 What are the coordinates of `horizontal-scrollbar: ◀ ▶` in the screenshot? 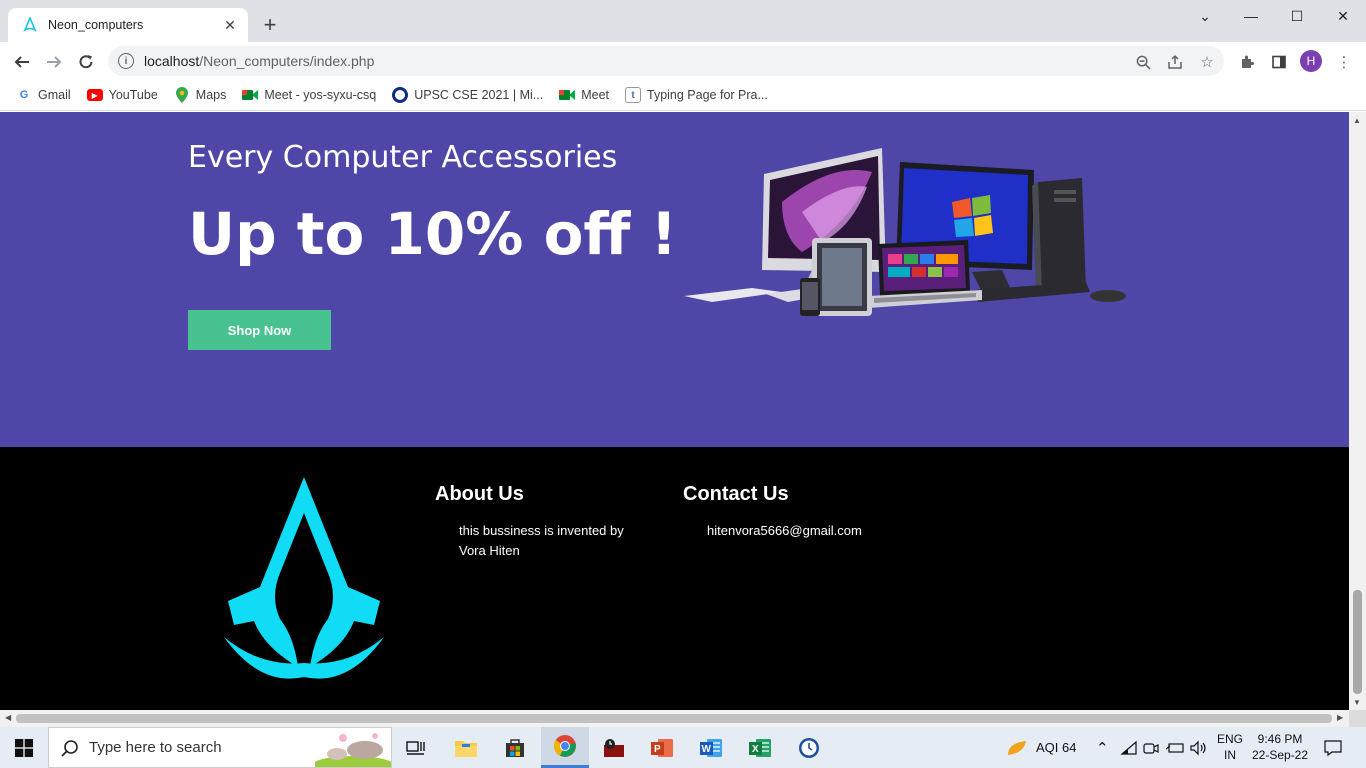 It's located at (674, 718).